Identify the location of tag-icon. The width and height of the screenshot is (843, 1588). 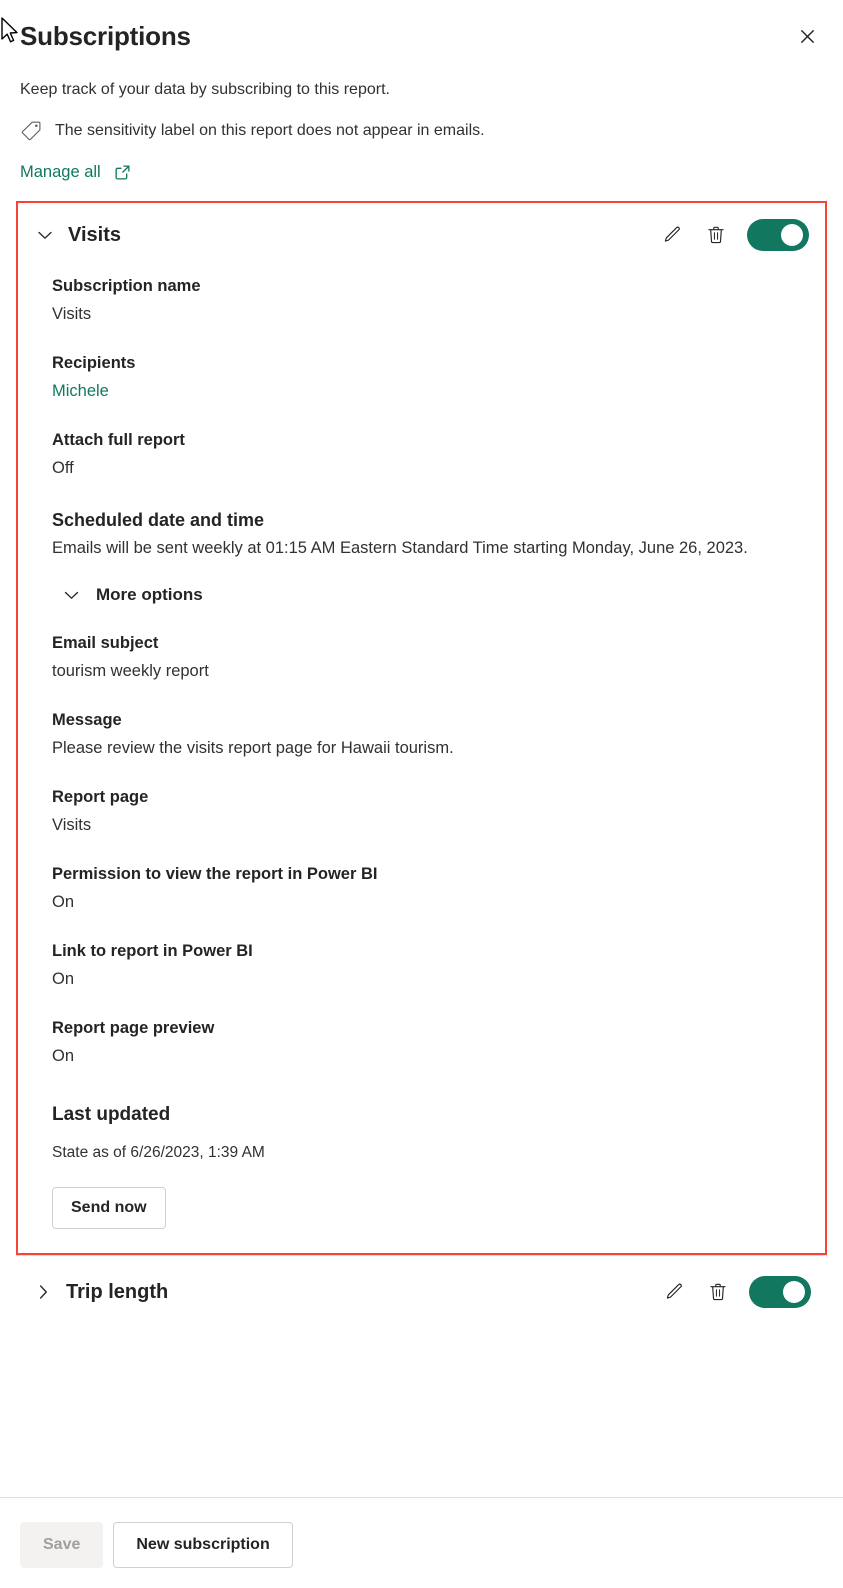
(31, 131).